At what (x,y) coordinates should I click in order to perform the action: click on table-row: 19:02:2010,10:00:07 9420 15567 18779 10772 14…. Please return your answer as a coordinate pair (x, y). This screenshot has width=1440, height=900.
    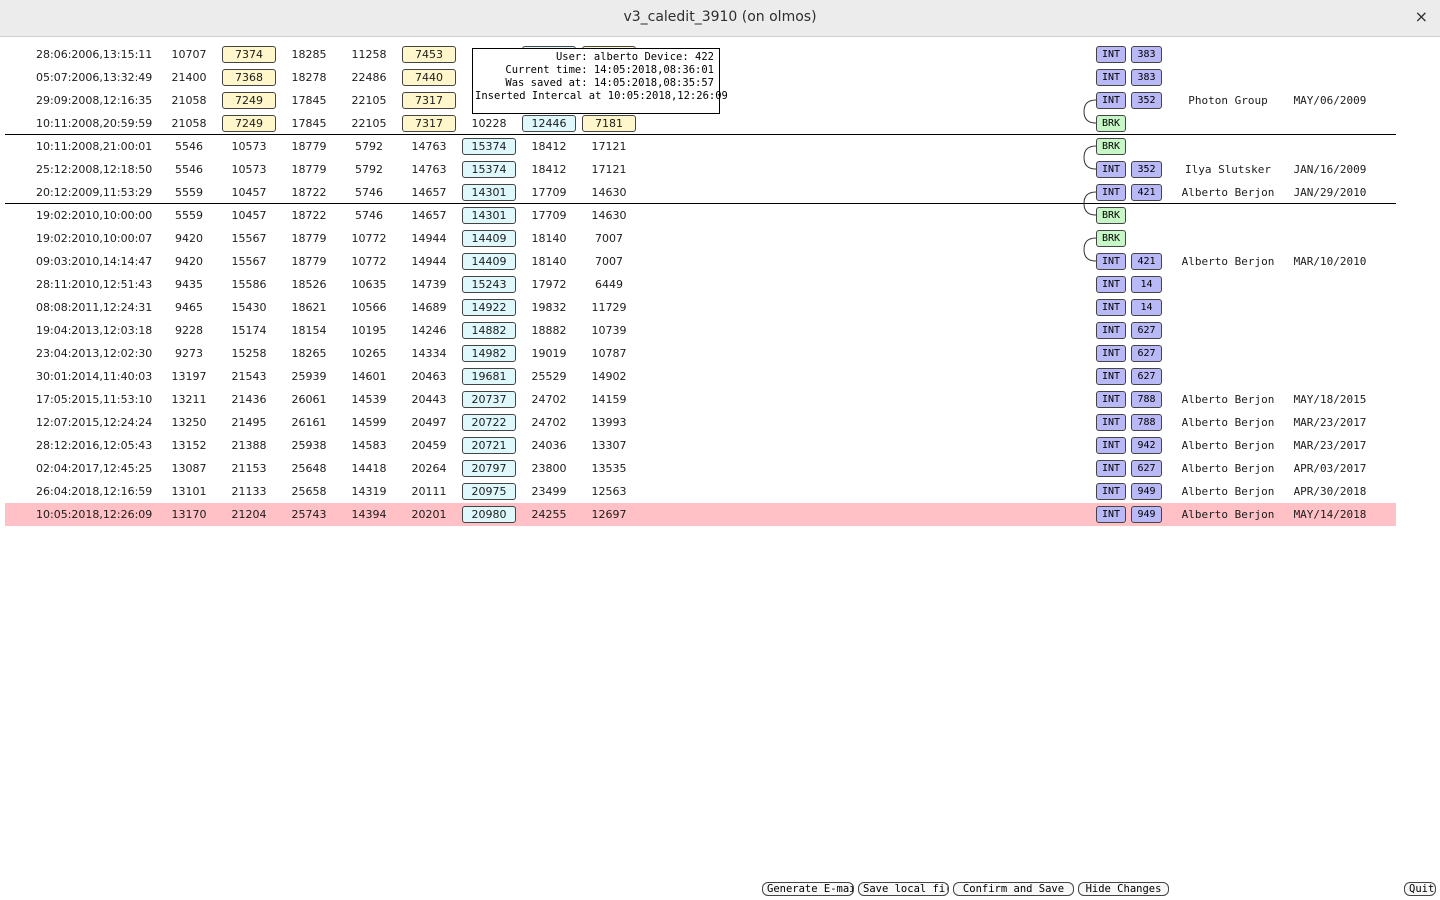
    Looking at the image, I should click on (700, 238).